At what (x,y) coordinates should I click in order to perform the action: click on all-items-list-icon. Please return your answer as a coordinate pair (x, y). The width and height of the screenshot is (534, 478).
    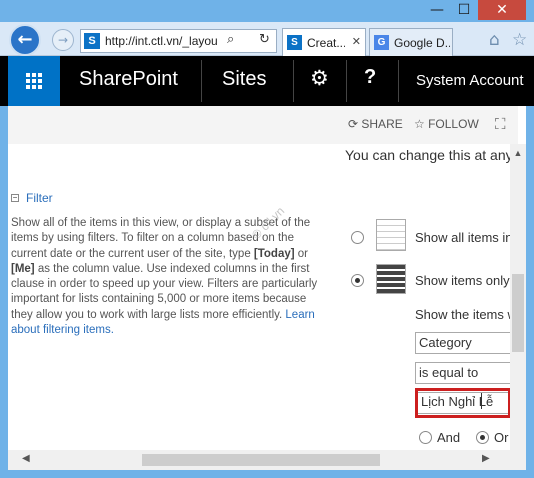
    Looking at the image, I should click on (391, 235).